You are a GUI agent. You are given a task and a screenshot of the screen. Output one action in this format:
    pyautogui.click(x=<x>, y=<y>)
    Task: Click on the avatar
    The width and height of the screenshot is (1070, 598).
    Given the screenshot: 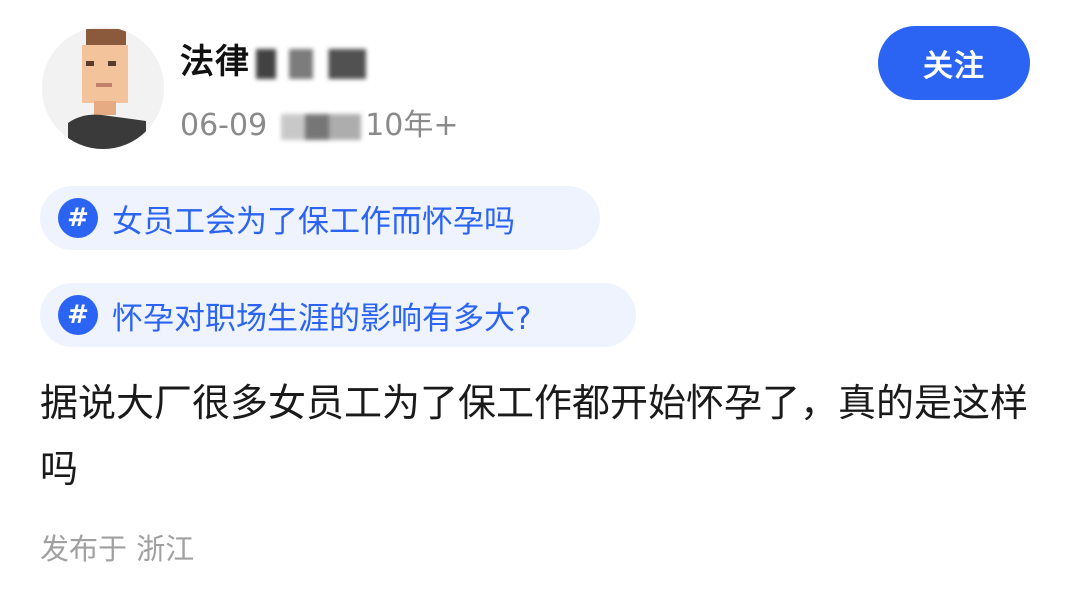 What is the action you would take?
    pyautogui.click(x=103, y=88)
    